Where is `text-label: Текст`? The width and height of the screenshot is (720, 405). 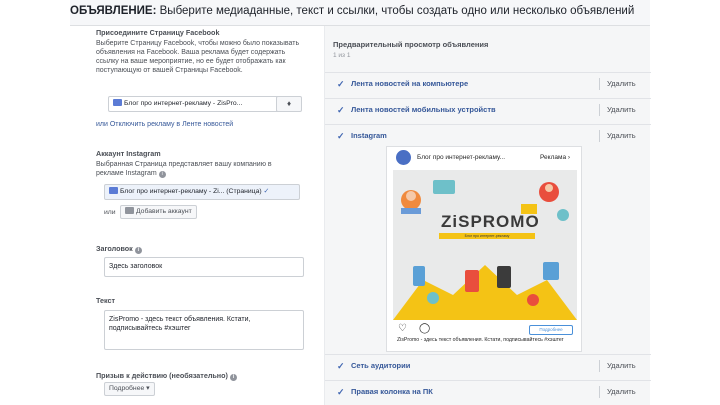 text-label: Текст is located at coordinates (106, 300).